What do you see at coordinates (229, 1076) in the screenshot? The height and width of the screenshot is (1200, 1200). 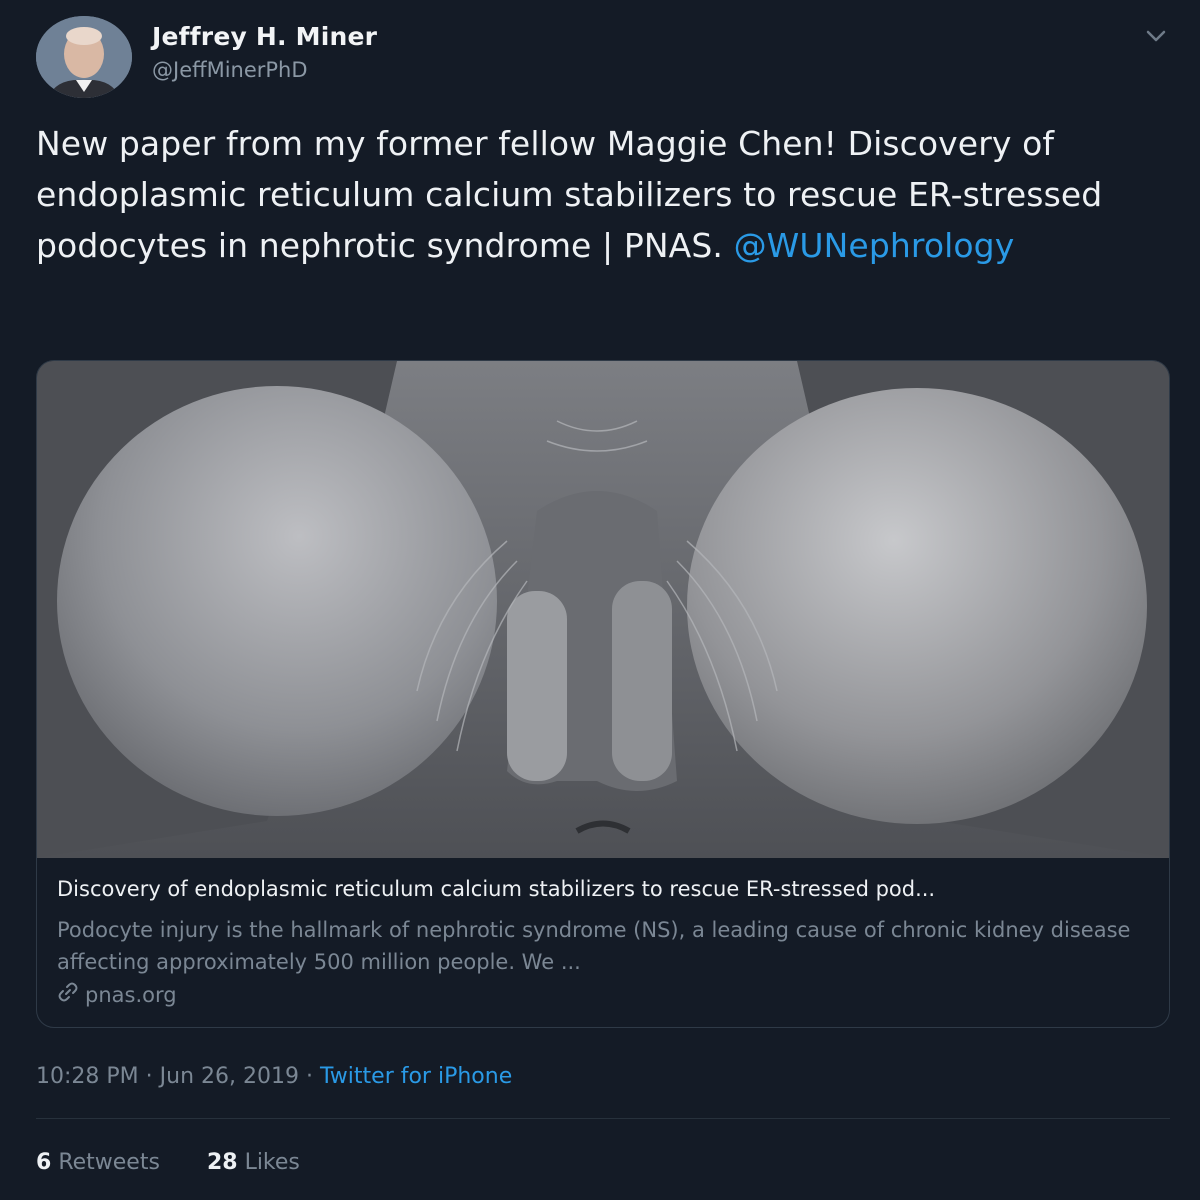 I see `tweet-date: Jun 26, 2019` at bounding box center [229, 1076].